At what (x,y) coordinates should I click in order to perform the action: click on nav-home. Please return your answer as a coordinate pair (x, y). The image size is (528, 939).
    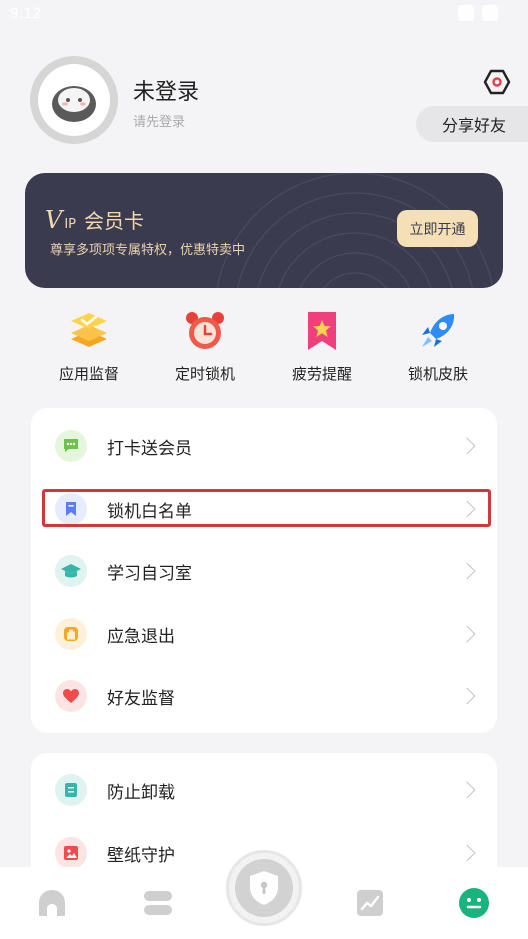
    Looking at the image, I should click on (52, 903).